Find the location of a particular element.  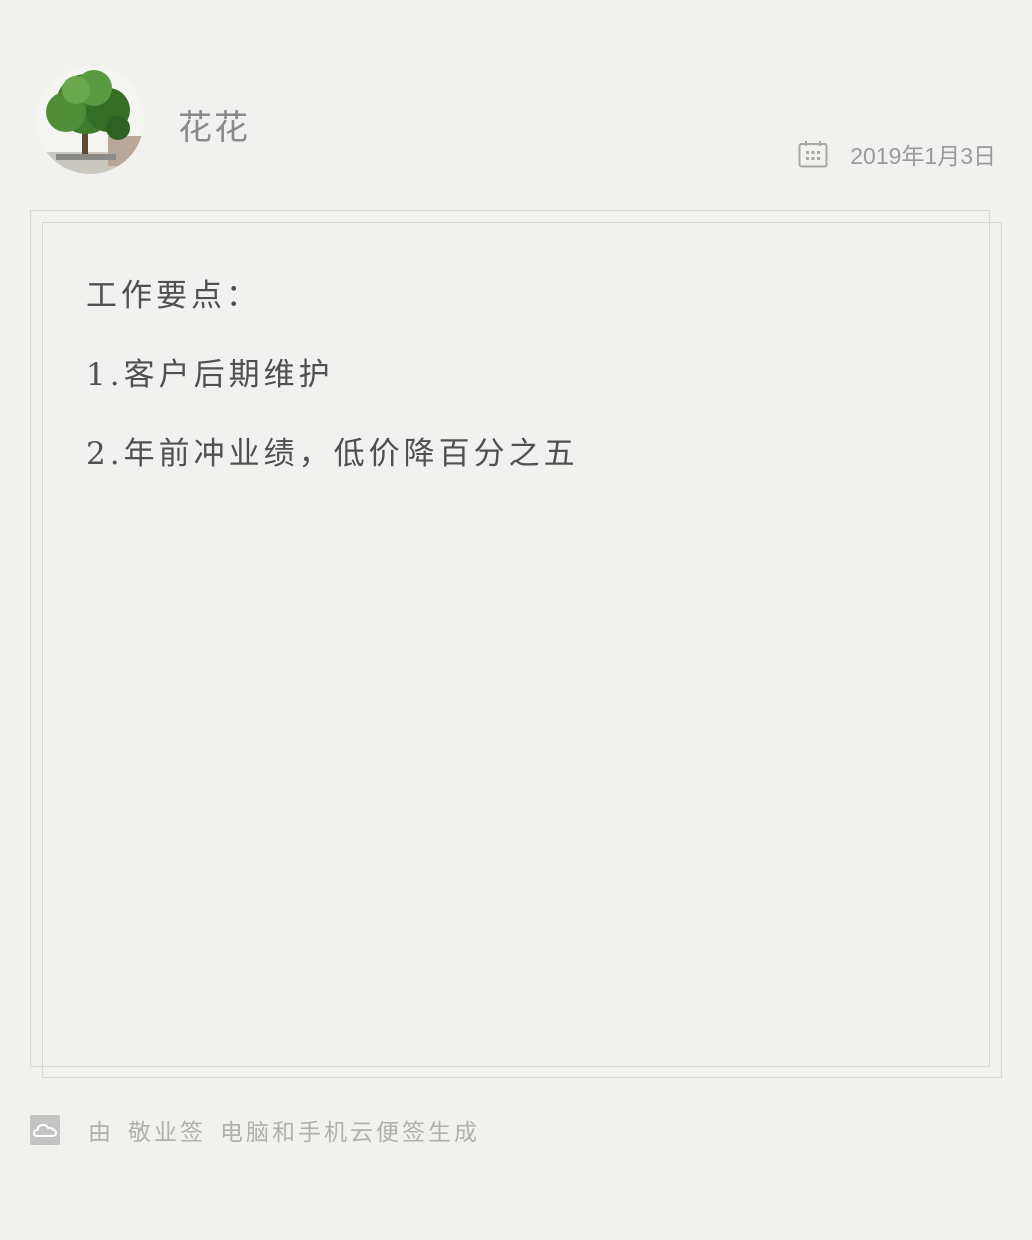

note-item: 2.年前冲业绩，低价降百分之五 is located at coordinates (332, 454).